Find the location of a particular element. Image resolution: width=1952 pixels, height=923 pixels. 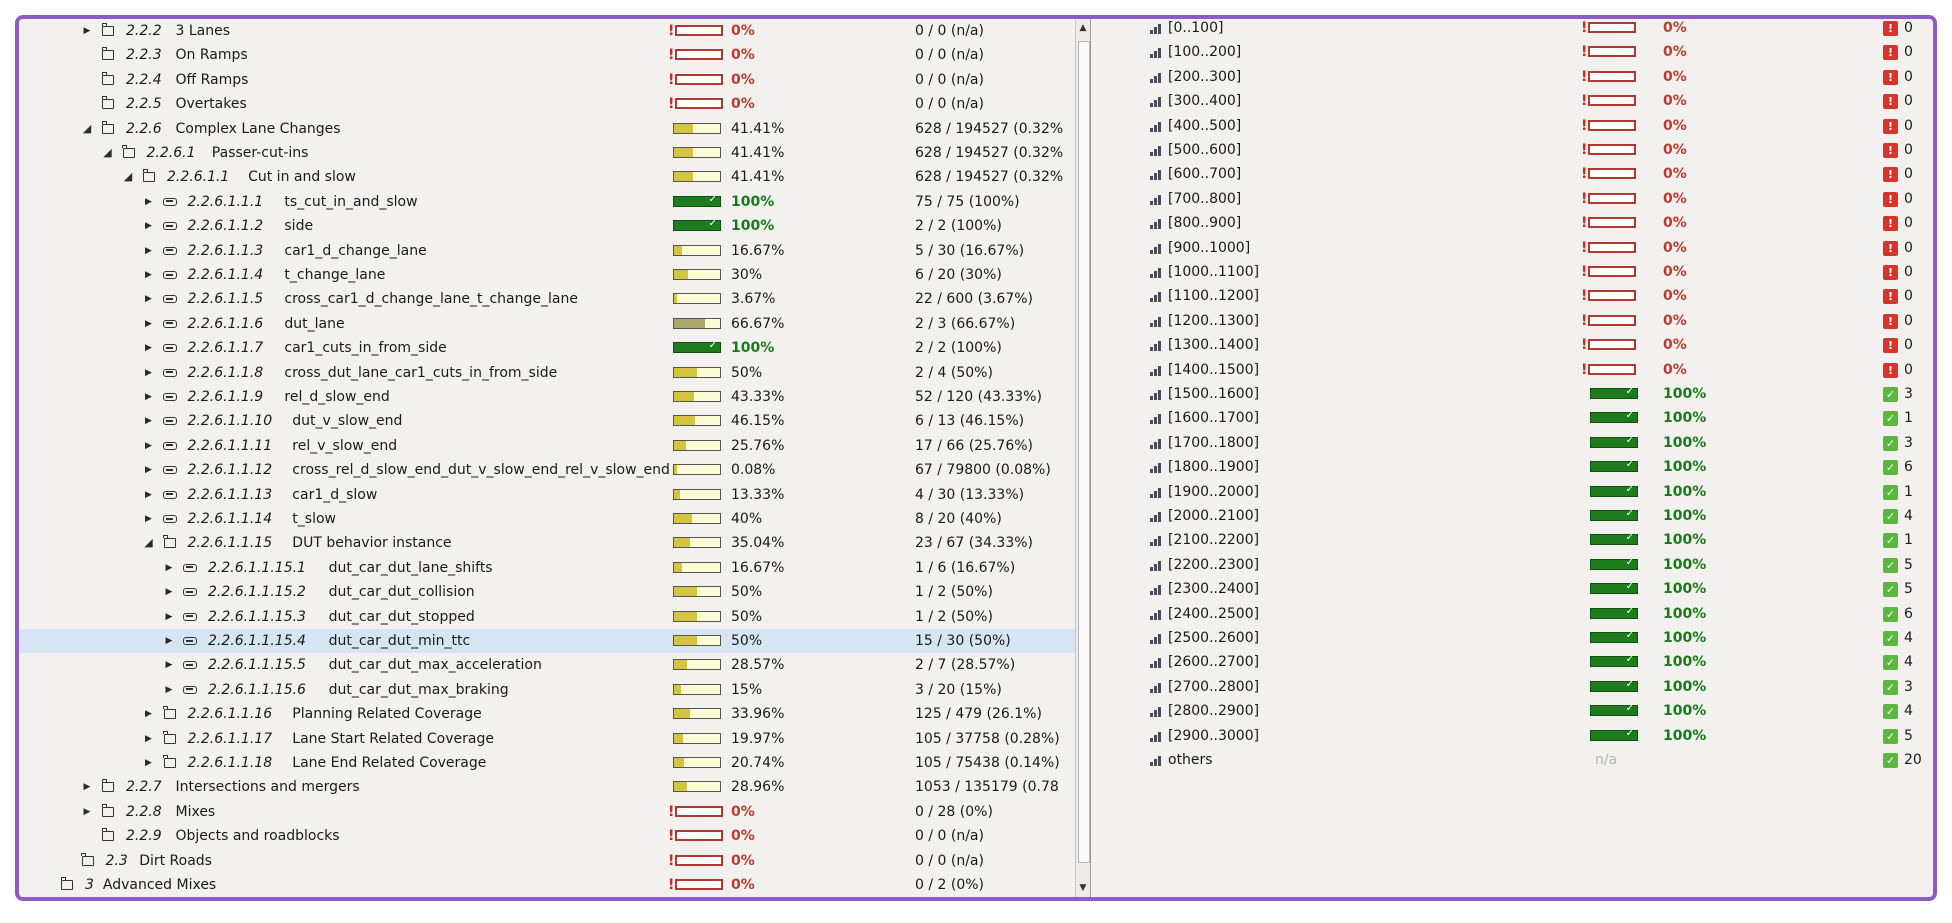

bucket-label: [600..700] is located at coordinates (1204, 174).